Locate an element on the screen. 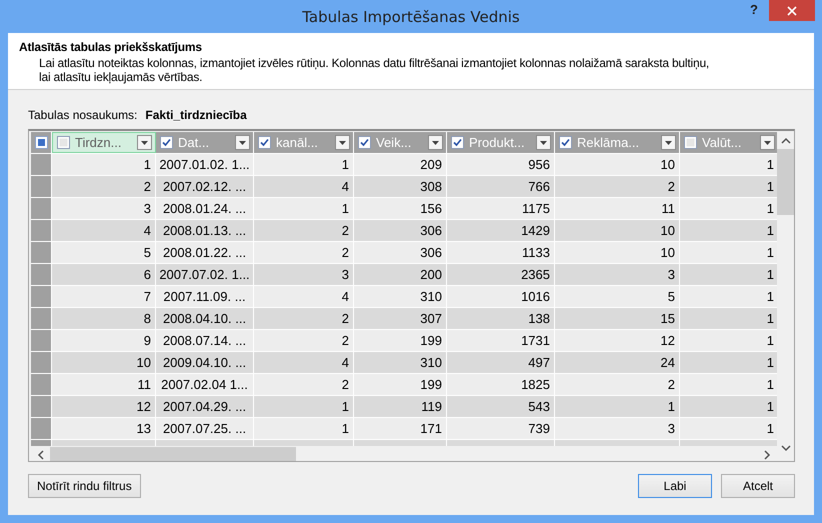 The image size is (822, 523). table-row: 13 2007.07.25. ... 1 171 739 3 1 is located at coordinates (404, 428).